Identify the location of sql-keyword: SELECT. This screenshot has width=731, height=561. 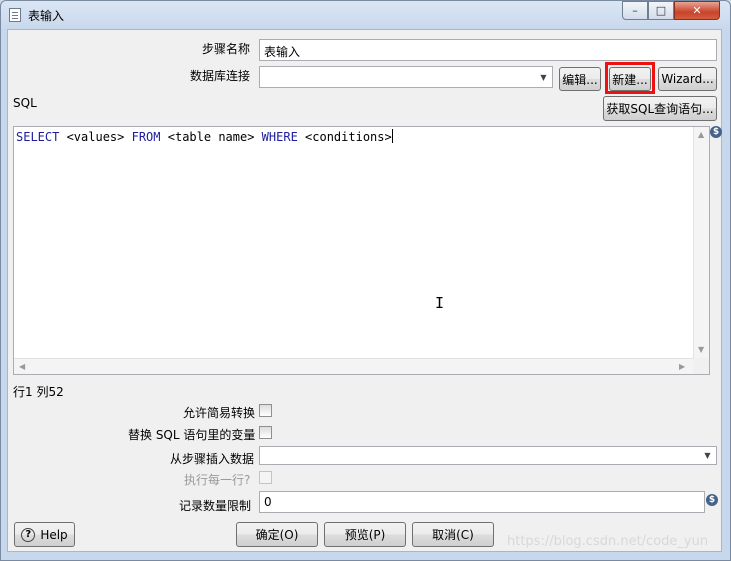
(38, 137).